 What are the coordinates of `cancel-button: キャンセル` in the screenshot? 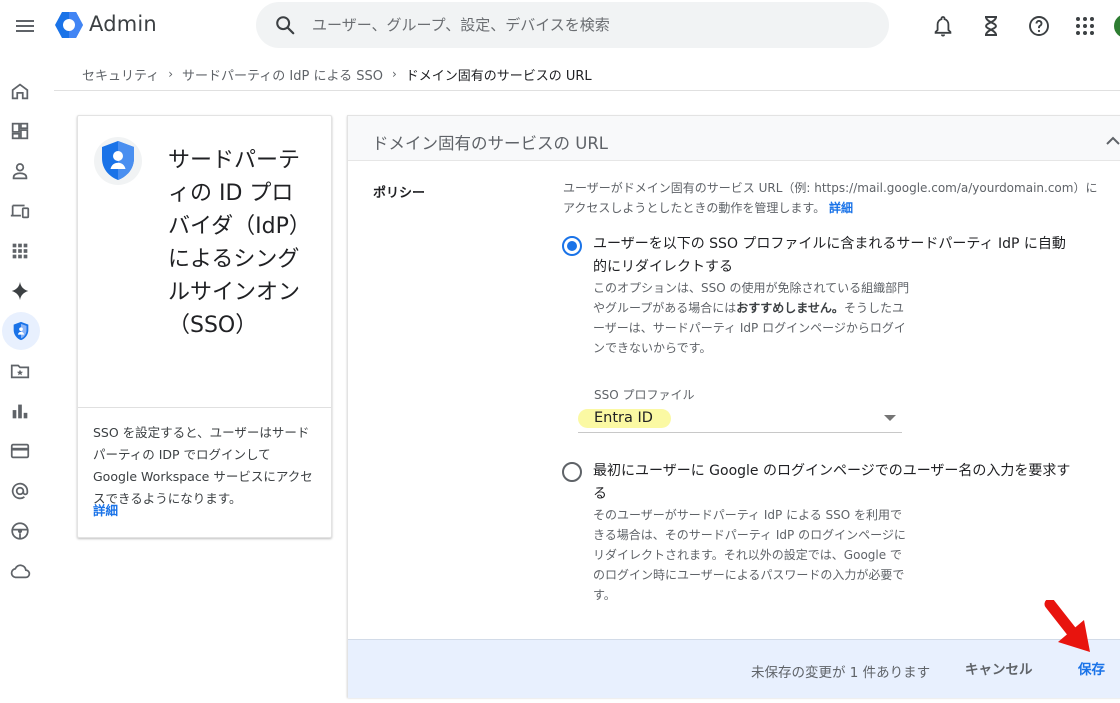 It's located at (999, 668).